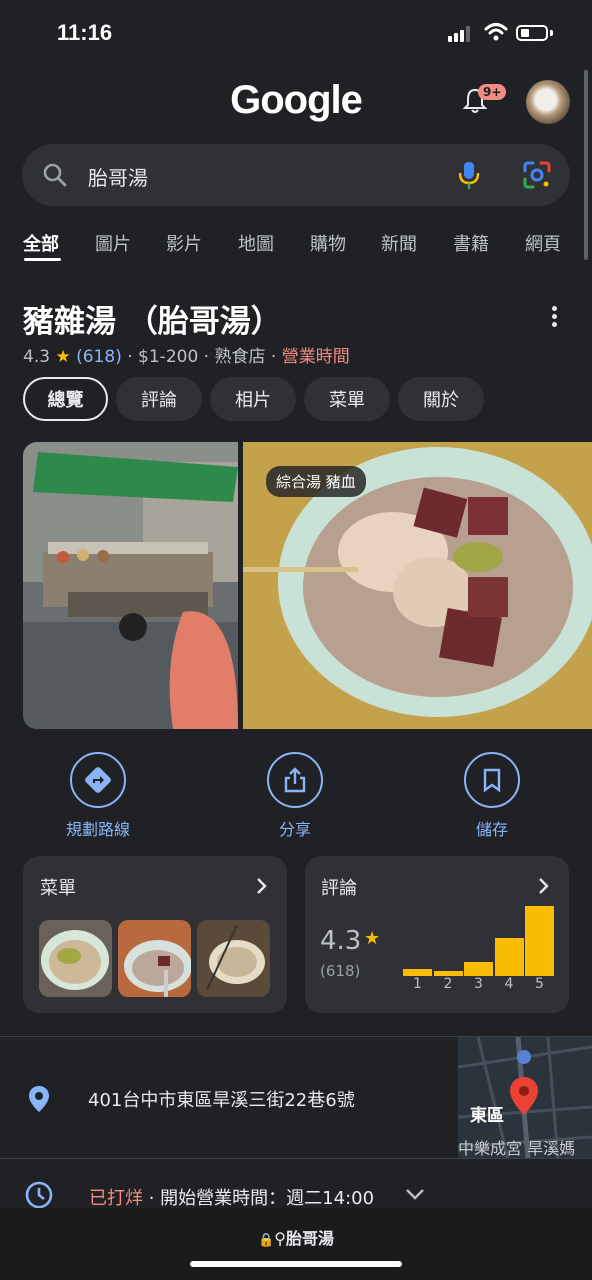  What do you see at coordinates (459, 34) in the screenshot?
I see `cellular-signal-icon` at bounding box center [459, 34].